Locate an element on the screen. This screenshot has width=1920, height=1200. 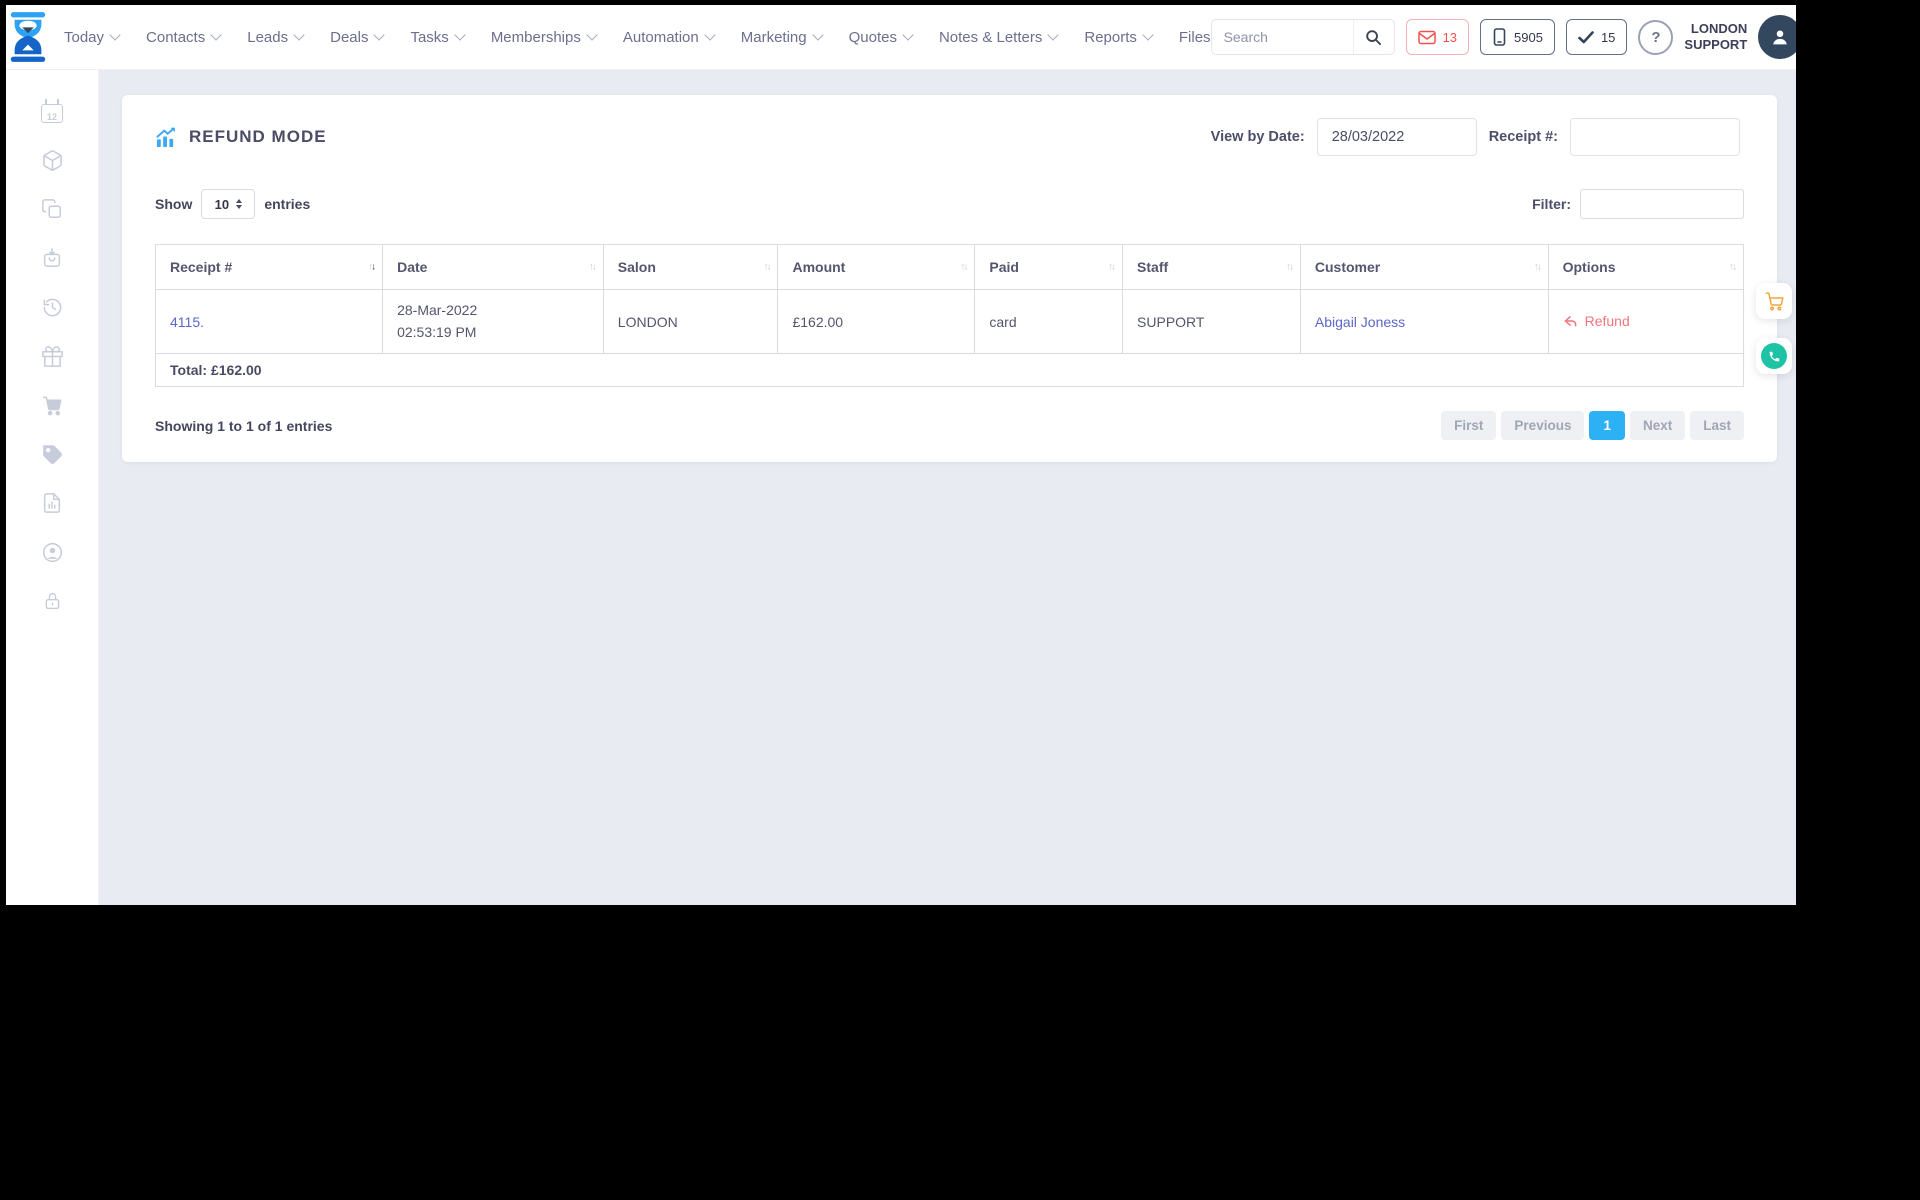
sidebar-item-gift-vouchers is located at coordinates (52, 356).